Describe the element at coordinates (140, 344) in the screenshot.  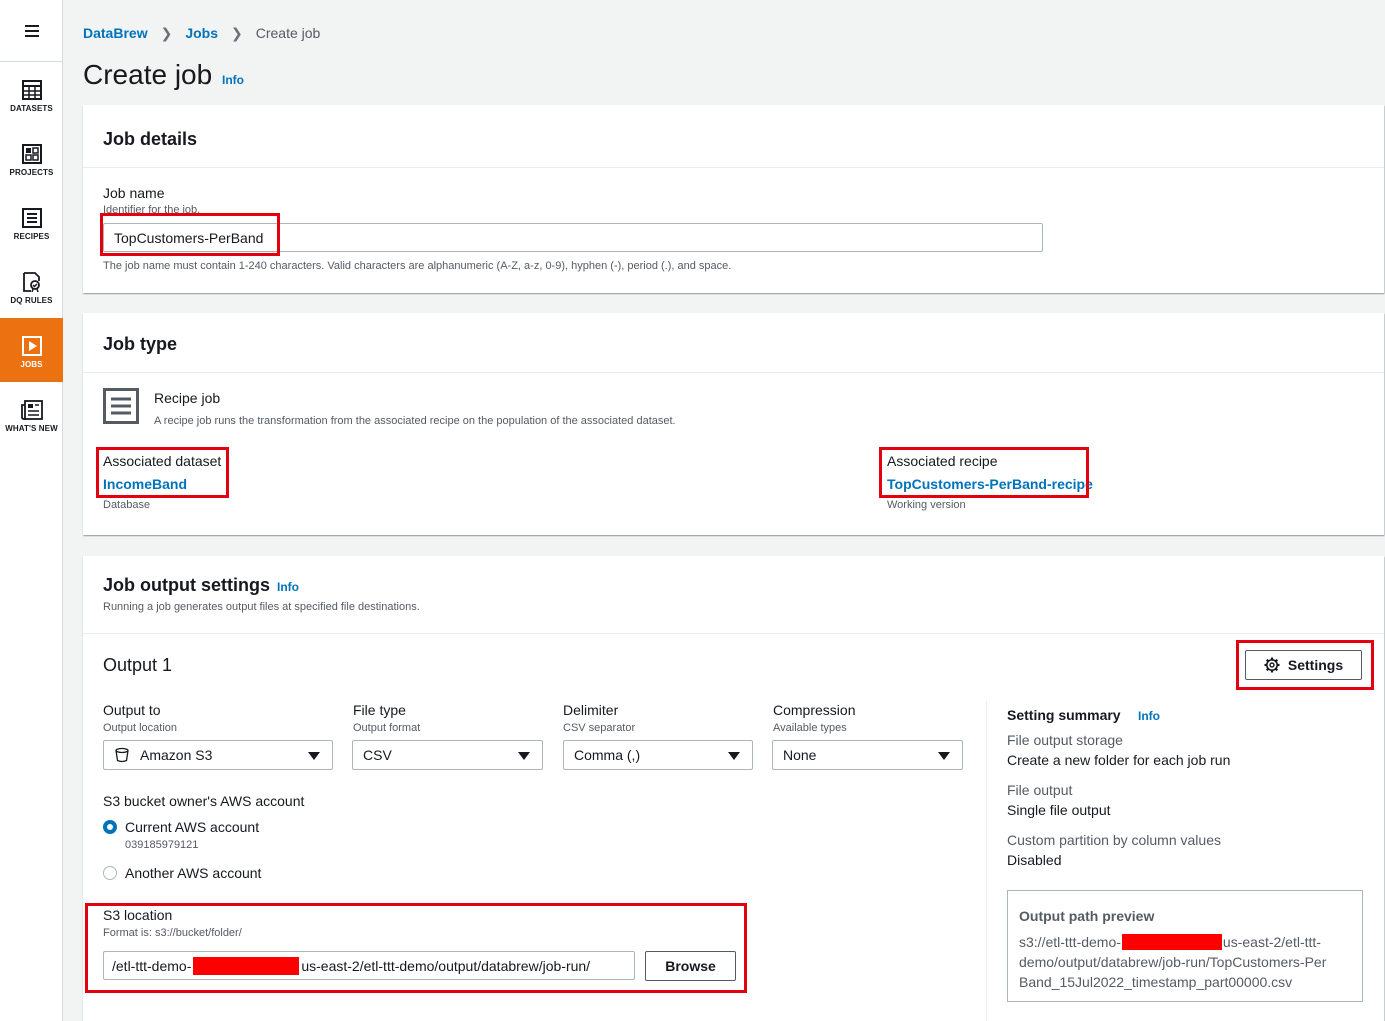
I see `job-type-title: Job type` at that location.